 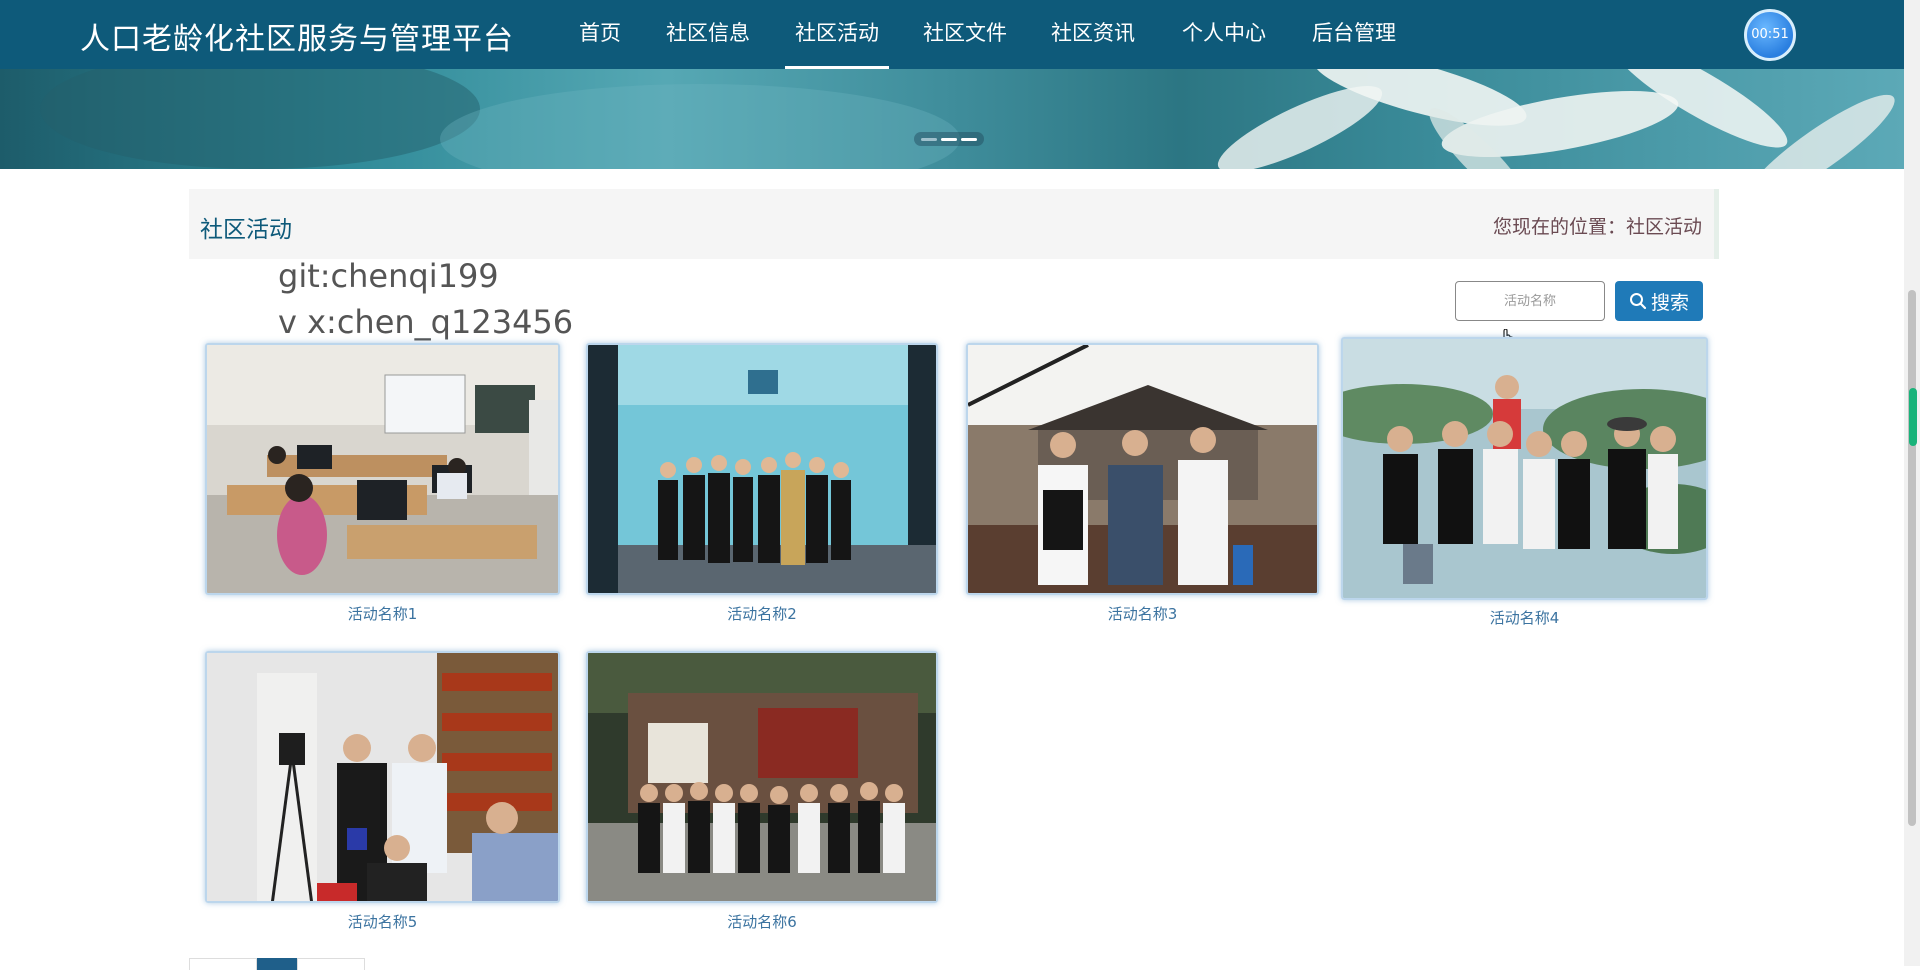 What do you see at coordinates (1770, 35) in the screenshot?
I see `timer-badge: 00:51` at bounding box center [1770, 35].